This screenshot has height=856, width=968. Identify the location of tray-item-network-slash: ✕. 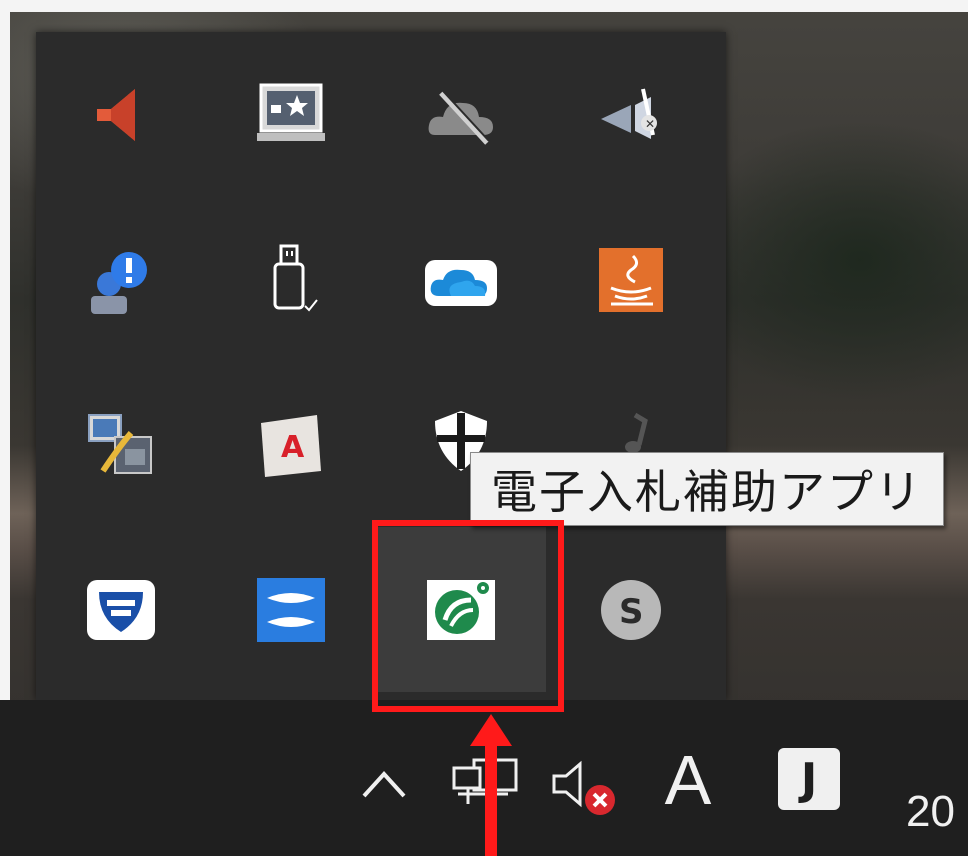
(631, 114).